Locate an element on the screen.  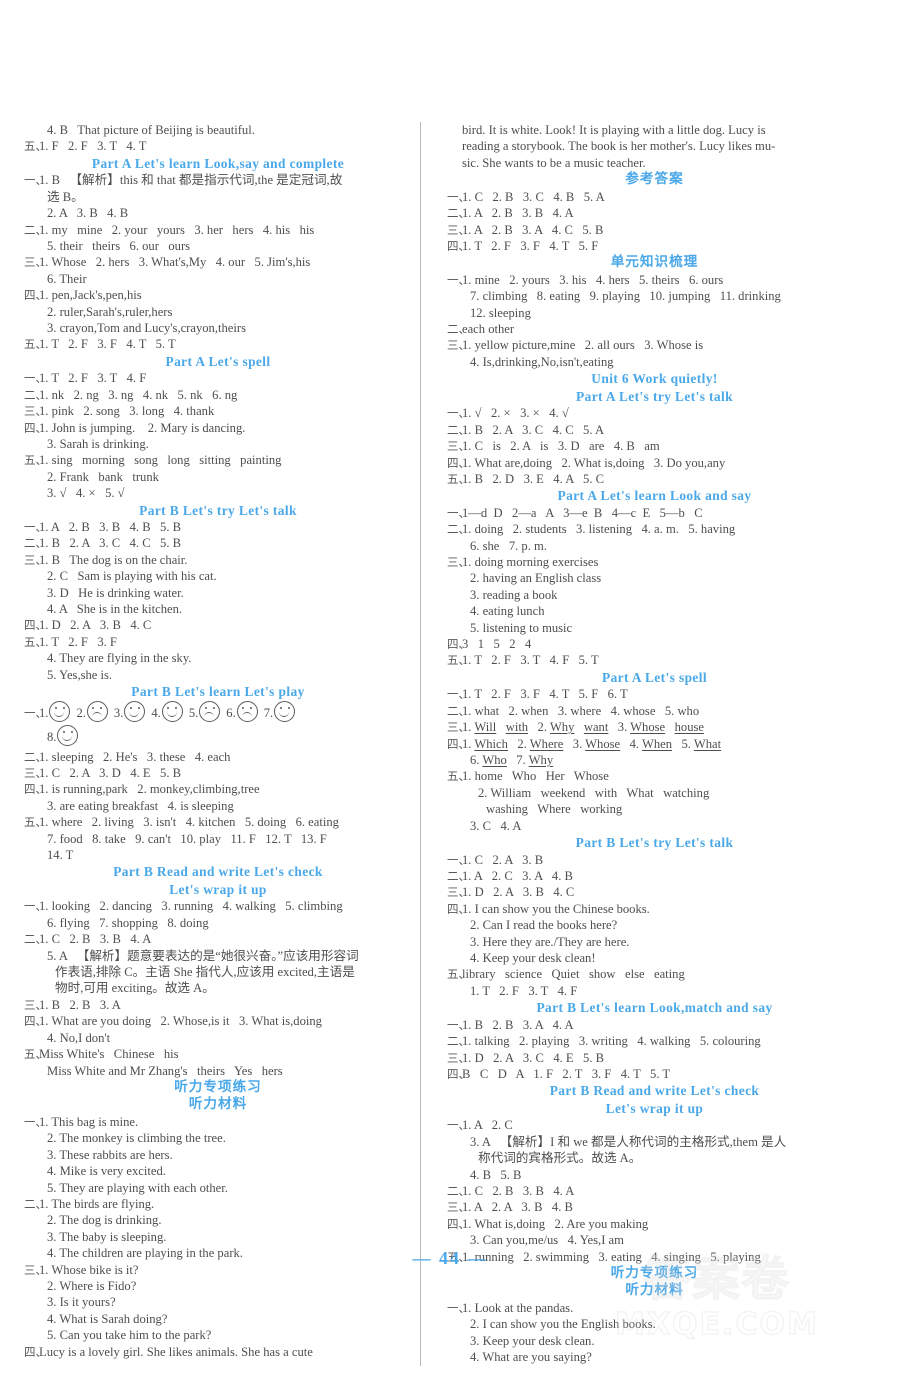
answer-line: 2. Frank bank trunk is located at coordinates (218, 477).